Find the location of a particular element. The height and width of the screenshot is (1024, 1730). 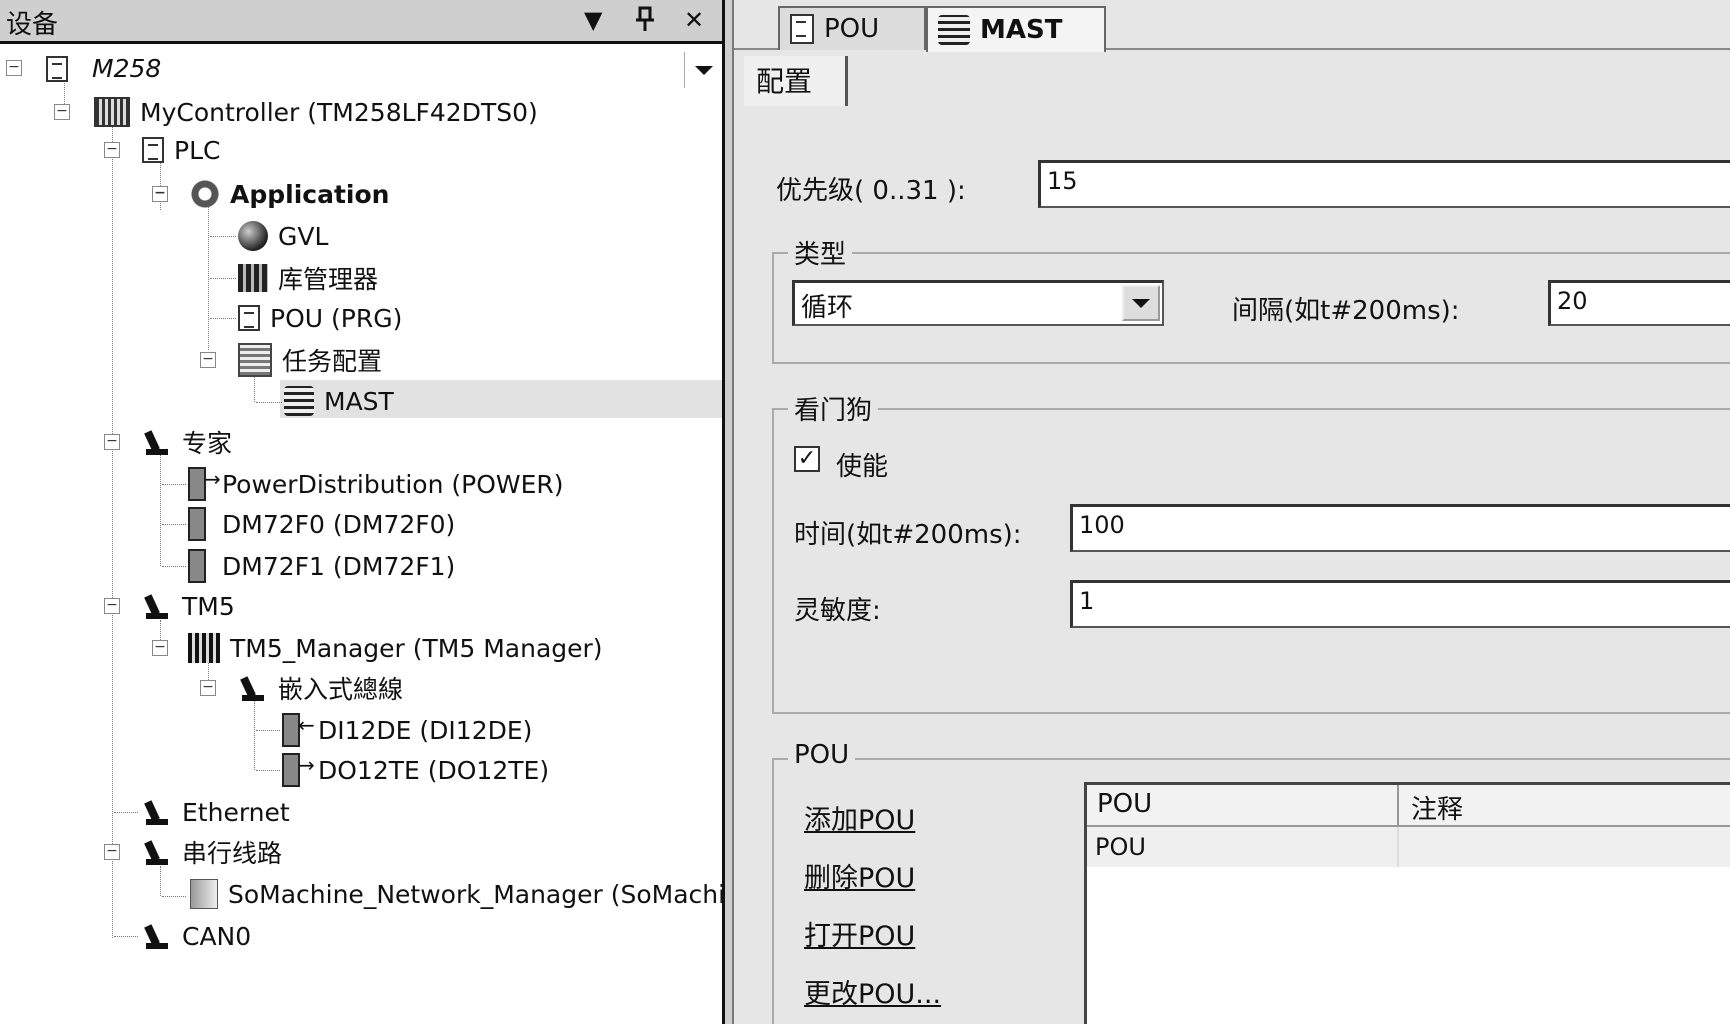

tree-item-task-config: − 任务配置 is located at coordinates (291, 360).